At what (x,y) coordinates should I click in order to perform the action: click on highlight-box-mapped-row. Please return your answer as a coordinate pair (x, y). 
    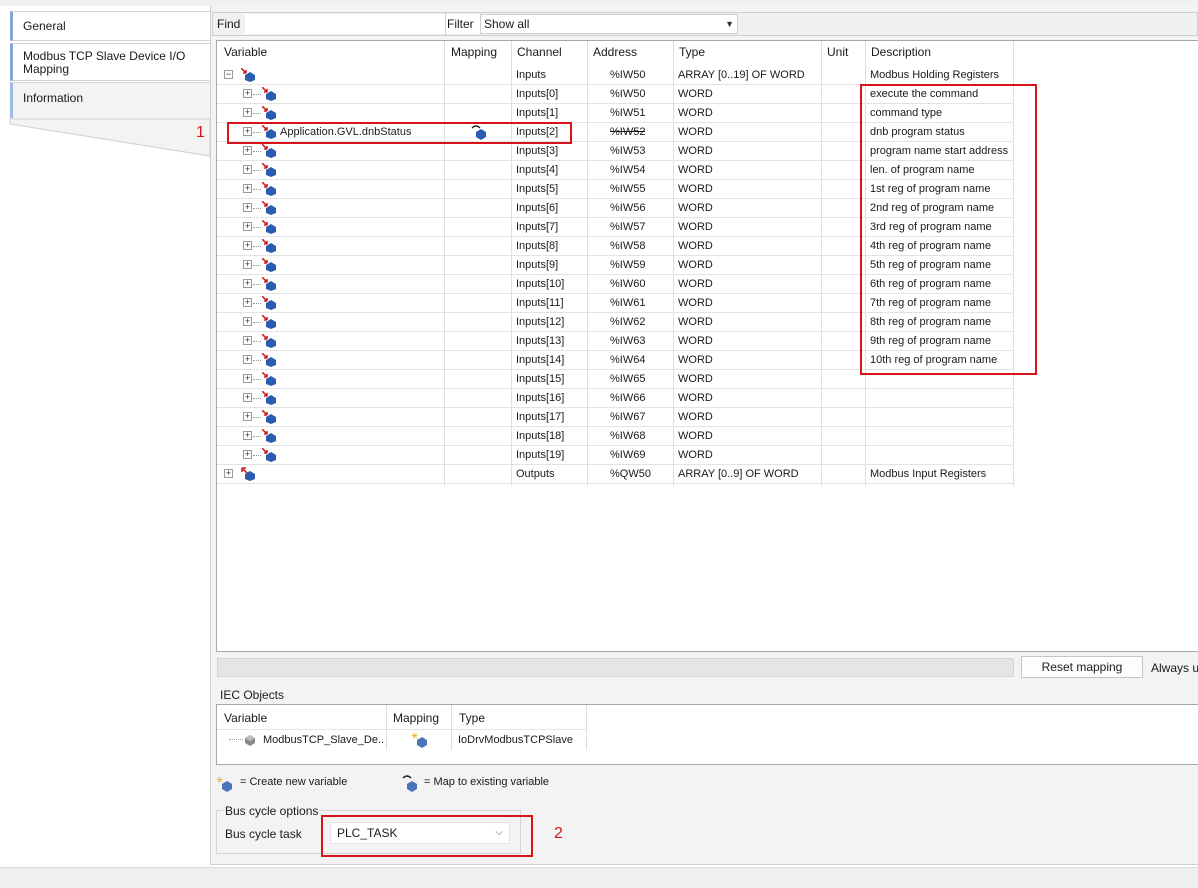
    Looking at the image, I should click on (399, 133).